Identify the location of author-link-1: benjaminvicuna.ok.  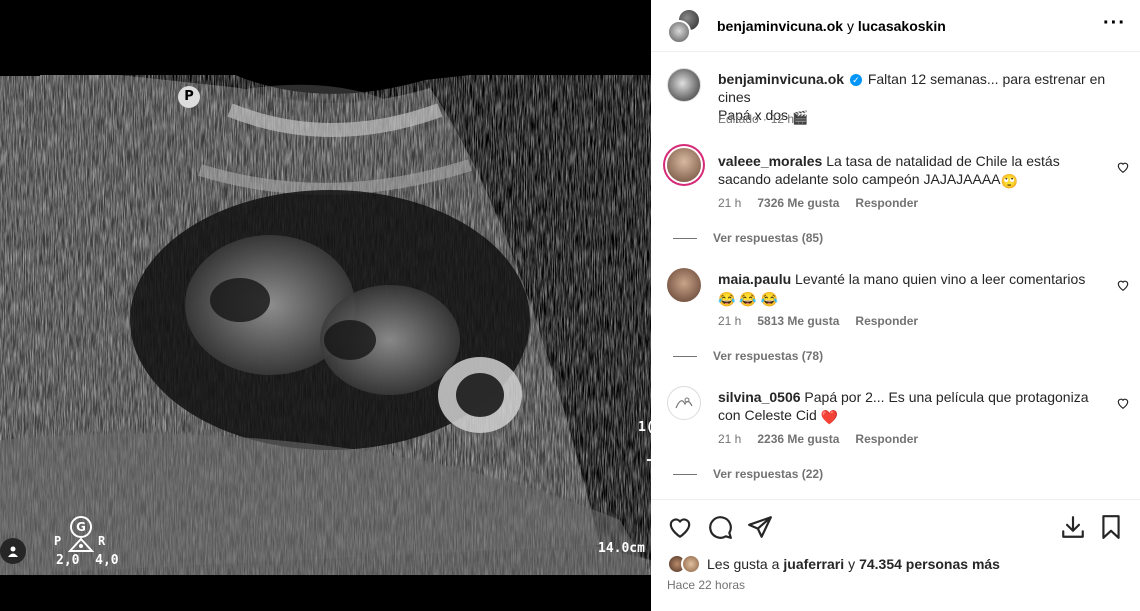
(780, 26).